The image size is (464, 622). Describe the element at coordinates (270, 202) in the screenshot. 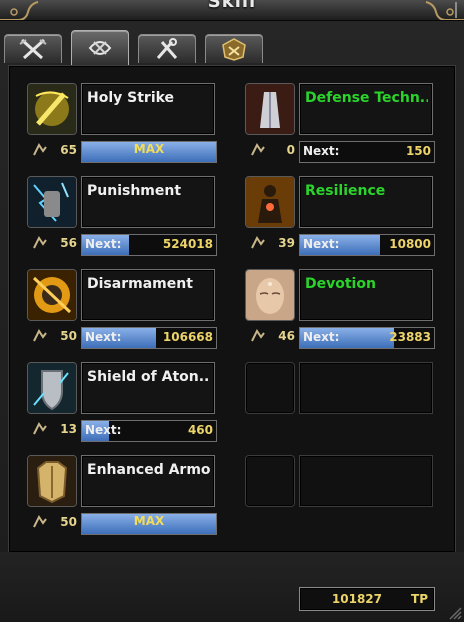

I see `resilience-icon` at that location.